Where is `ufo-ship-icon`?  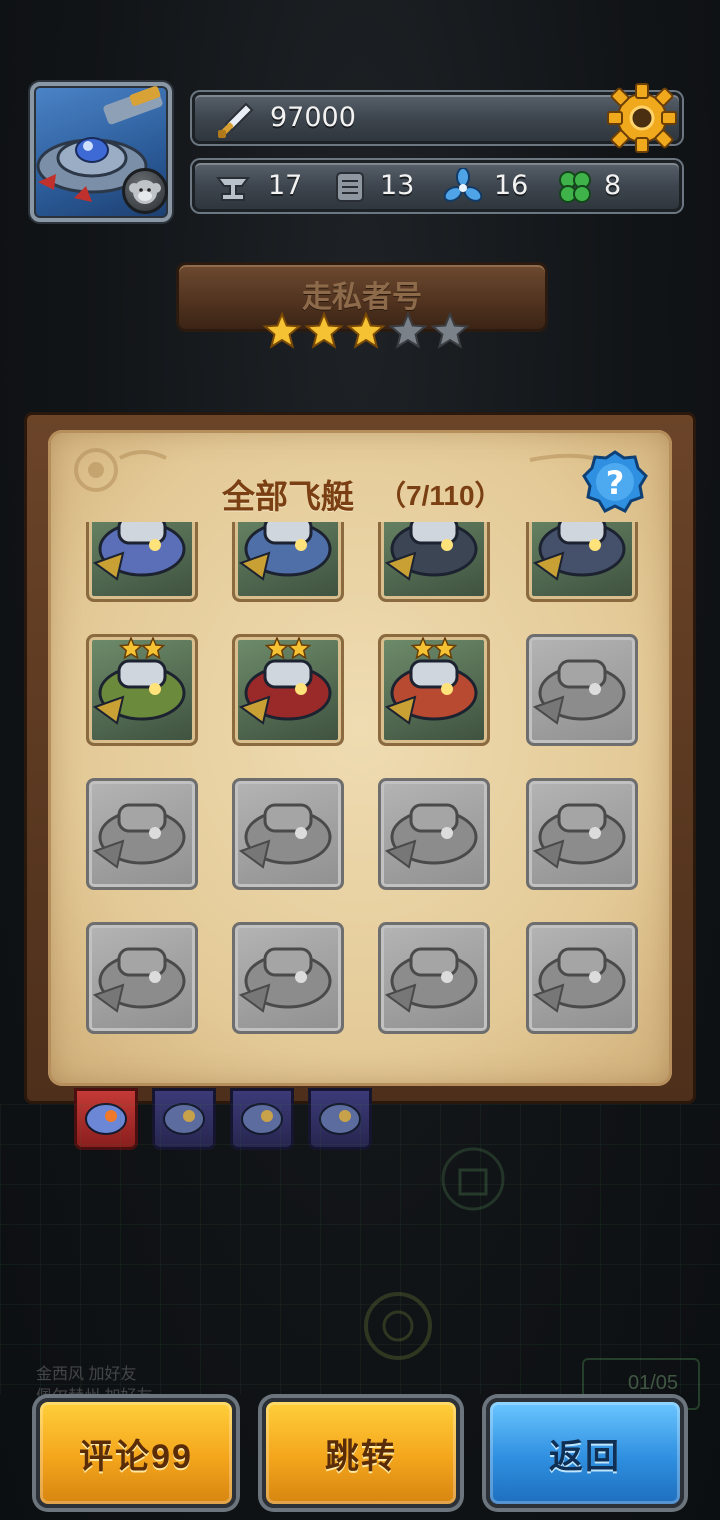 ufo-ship-icon is located at coordinates (285, 551).